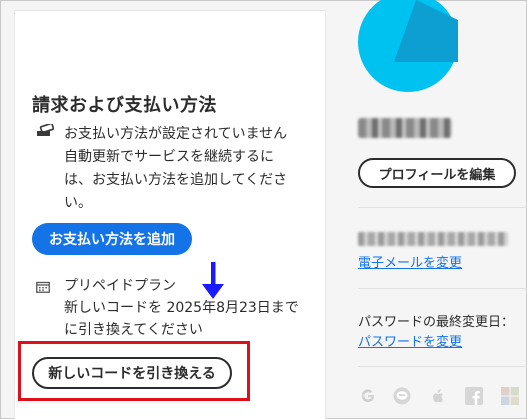 The height and width of the screenshot is (419, 527). I want to click on edit-profile-button: プロフィールを編集, so click(437, 173).